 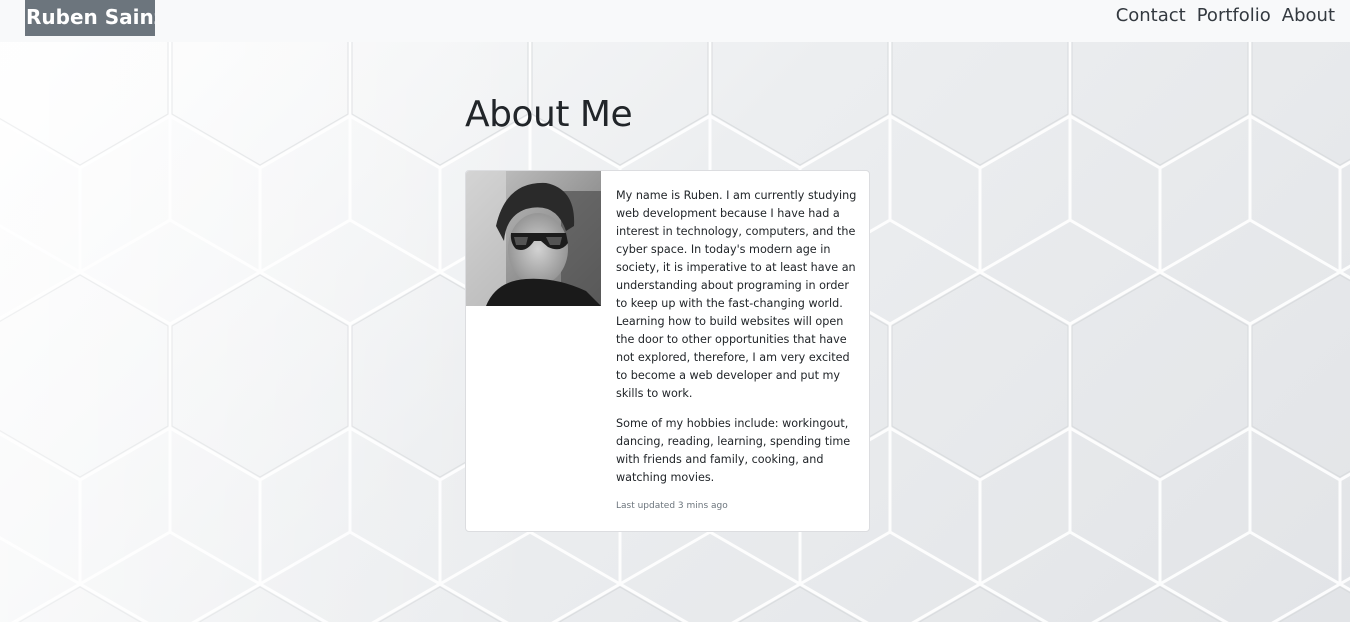 I want to click on profile-photo-icon, so click(x=533, y=238).